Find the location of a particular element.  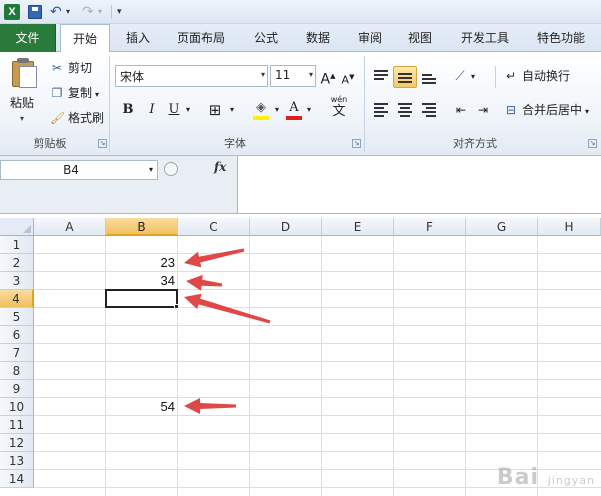

row-header-13: 13 is located at coordinates (17, 461).